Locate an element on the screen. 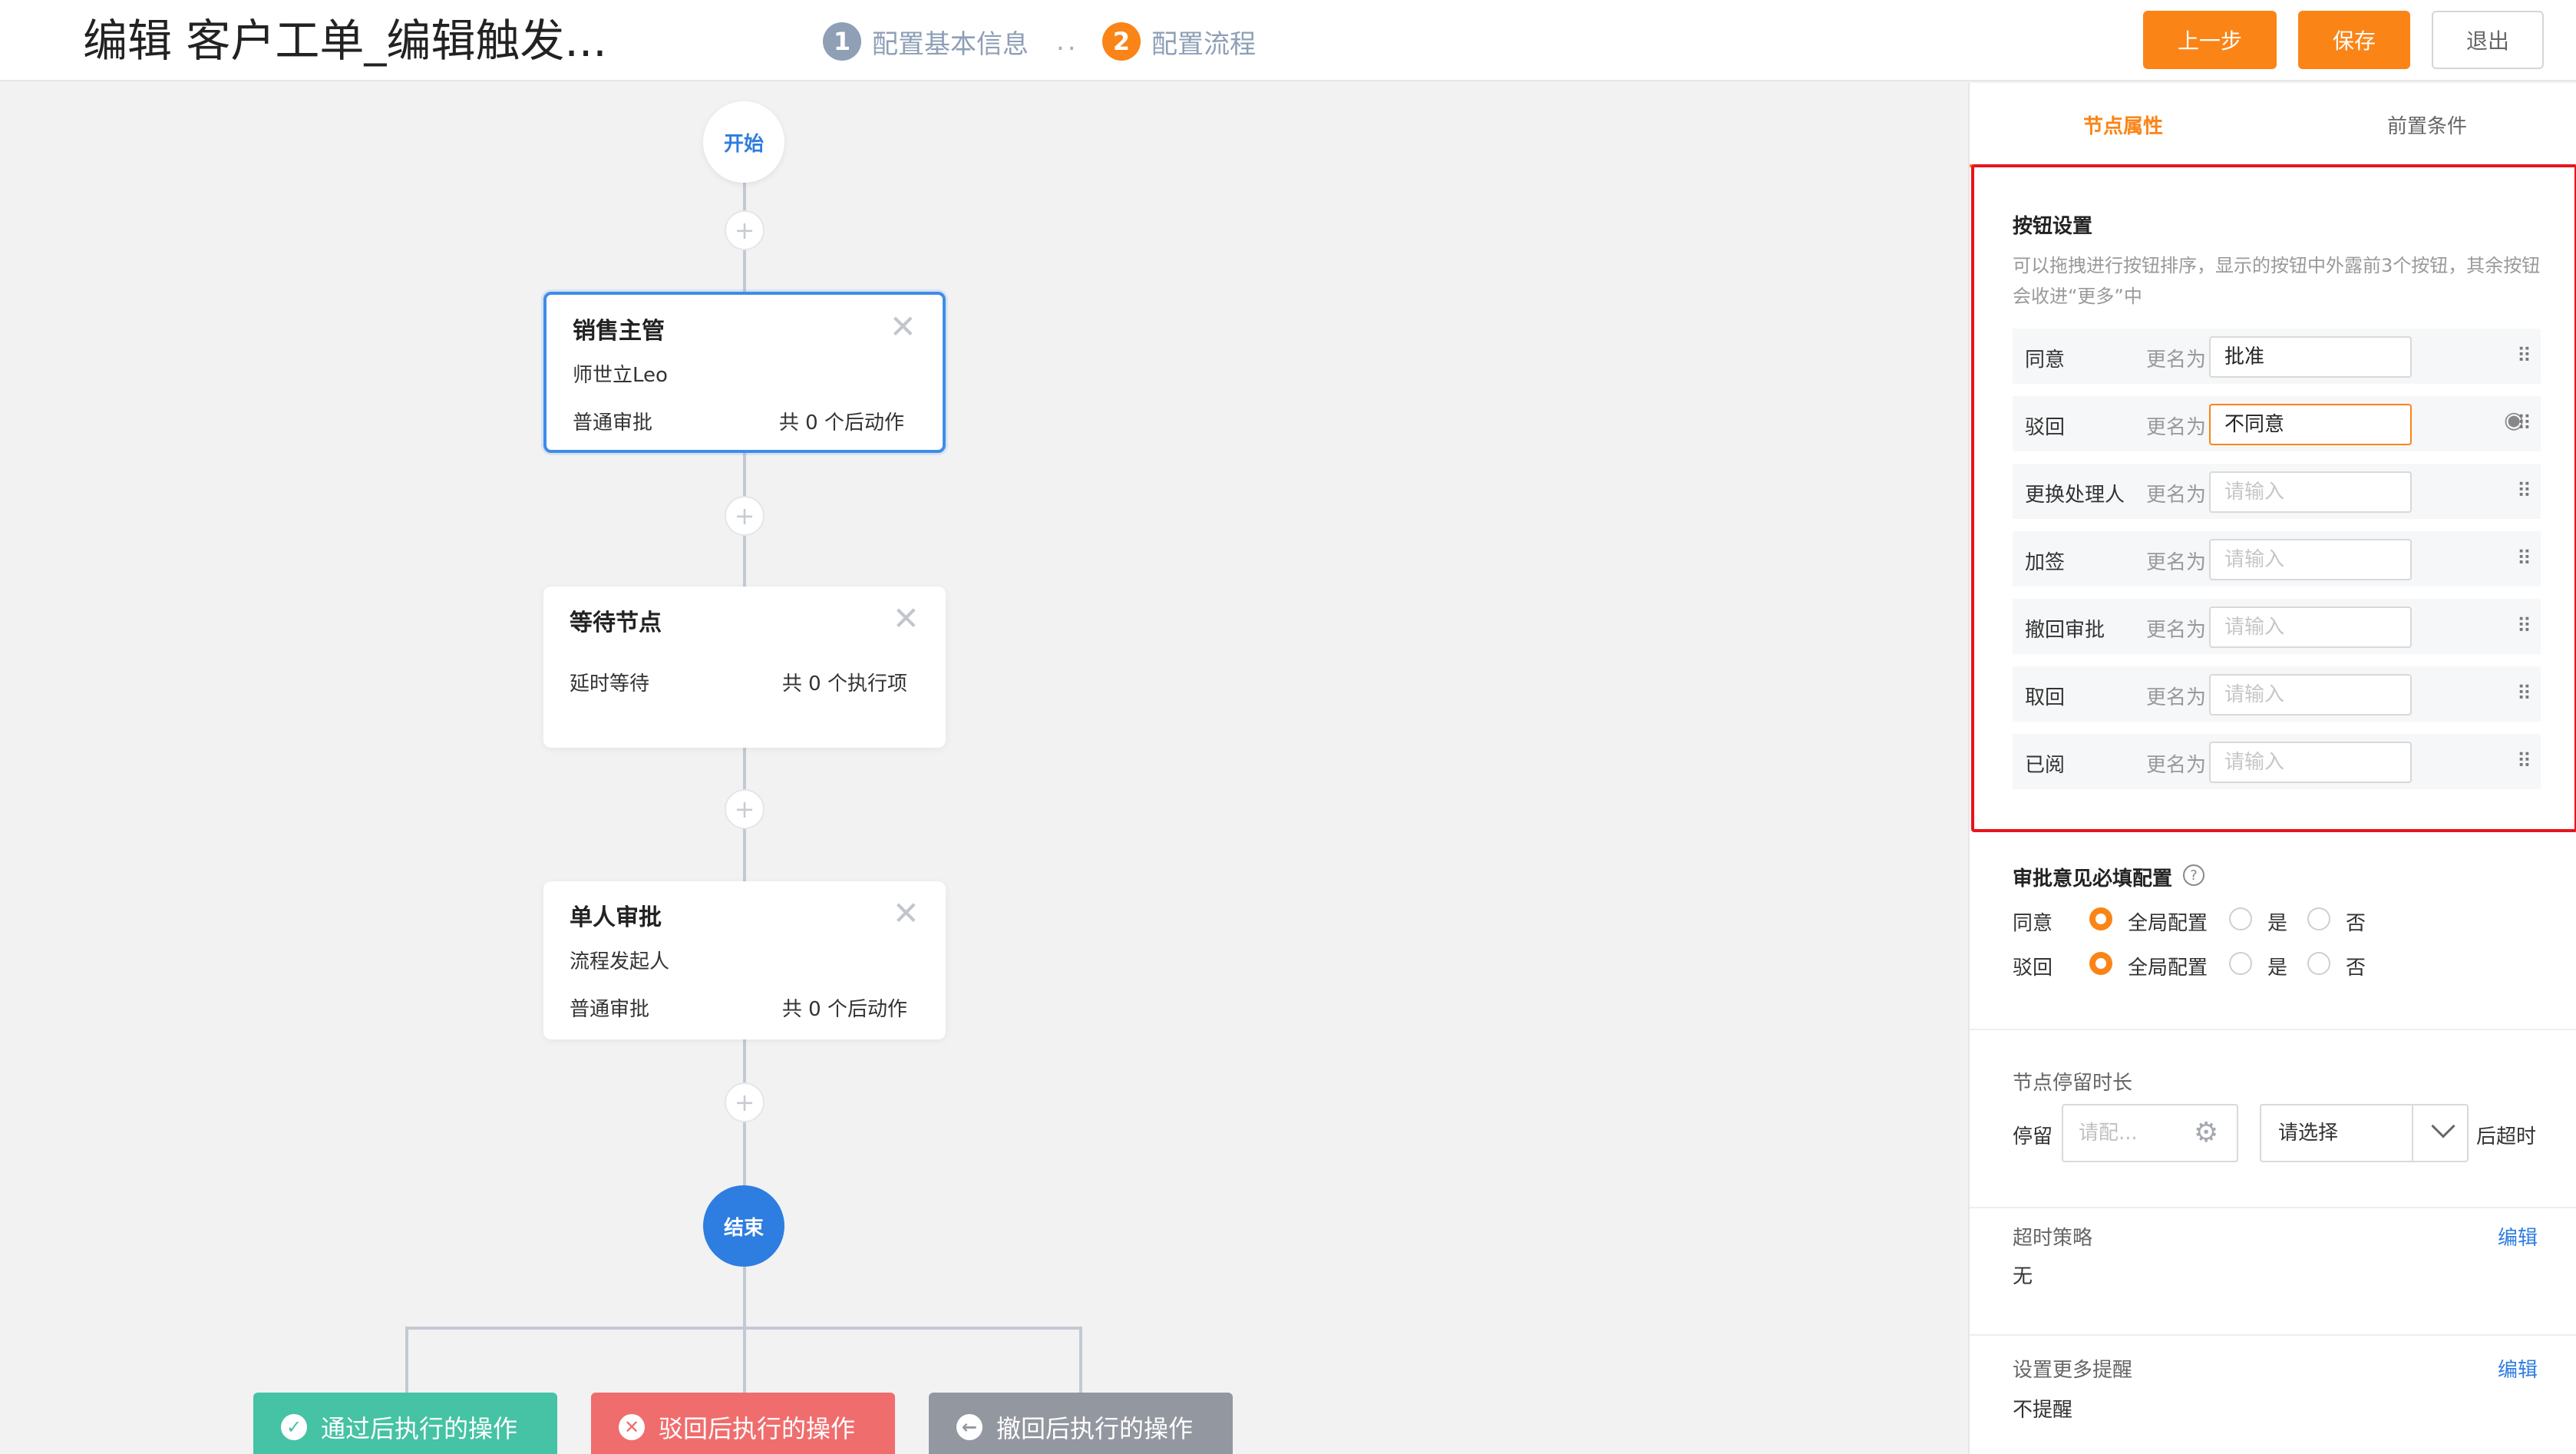 The image size is (2576, 1454). button-row-agree: 同意 更名为 批准 ⠿ is located at coordinates (2277, 356).